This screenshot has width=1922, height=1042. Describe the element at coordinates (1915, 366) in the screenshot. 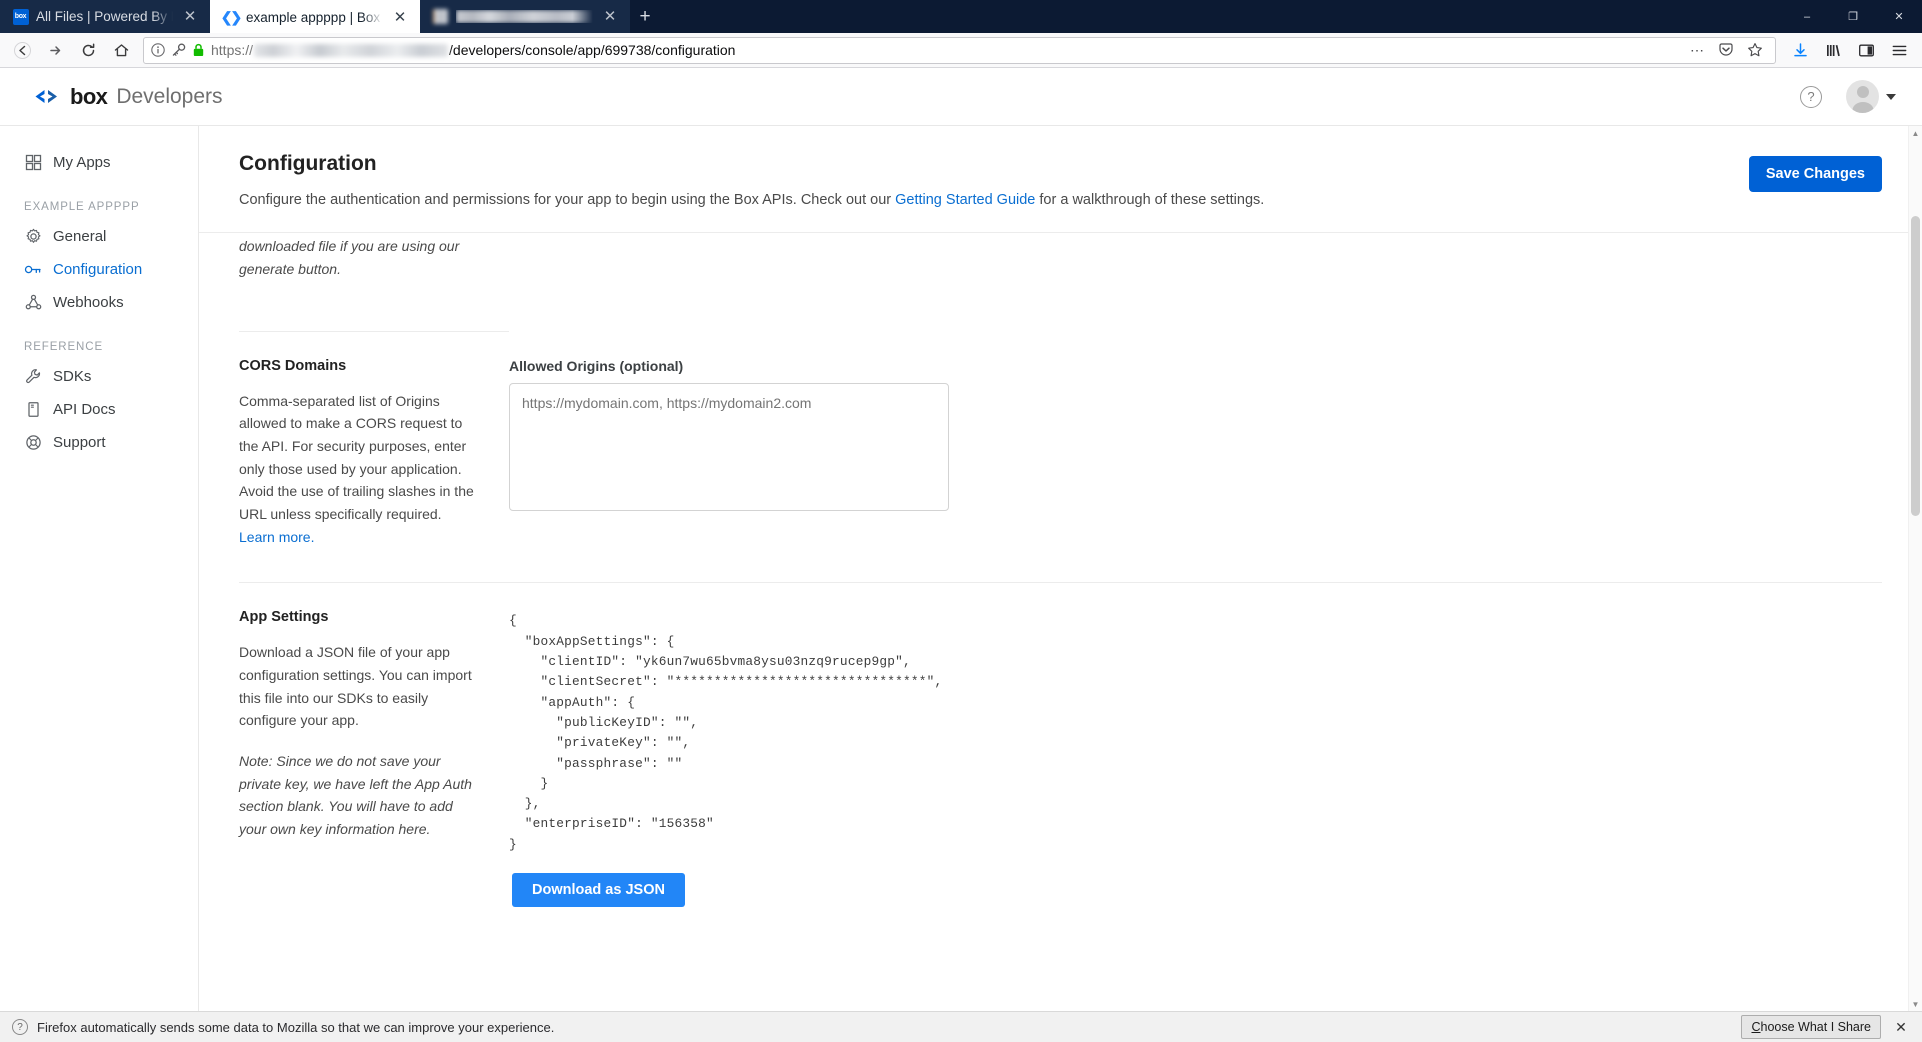

I see `scrollbar-thumb` at that location.